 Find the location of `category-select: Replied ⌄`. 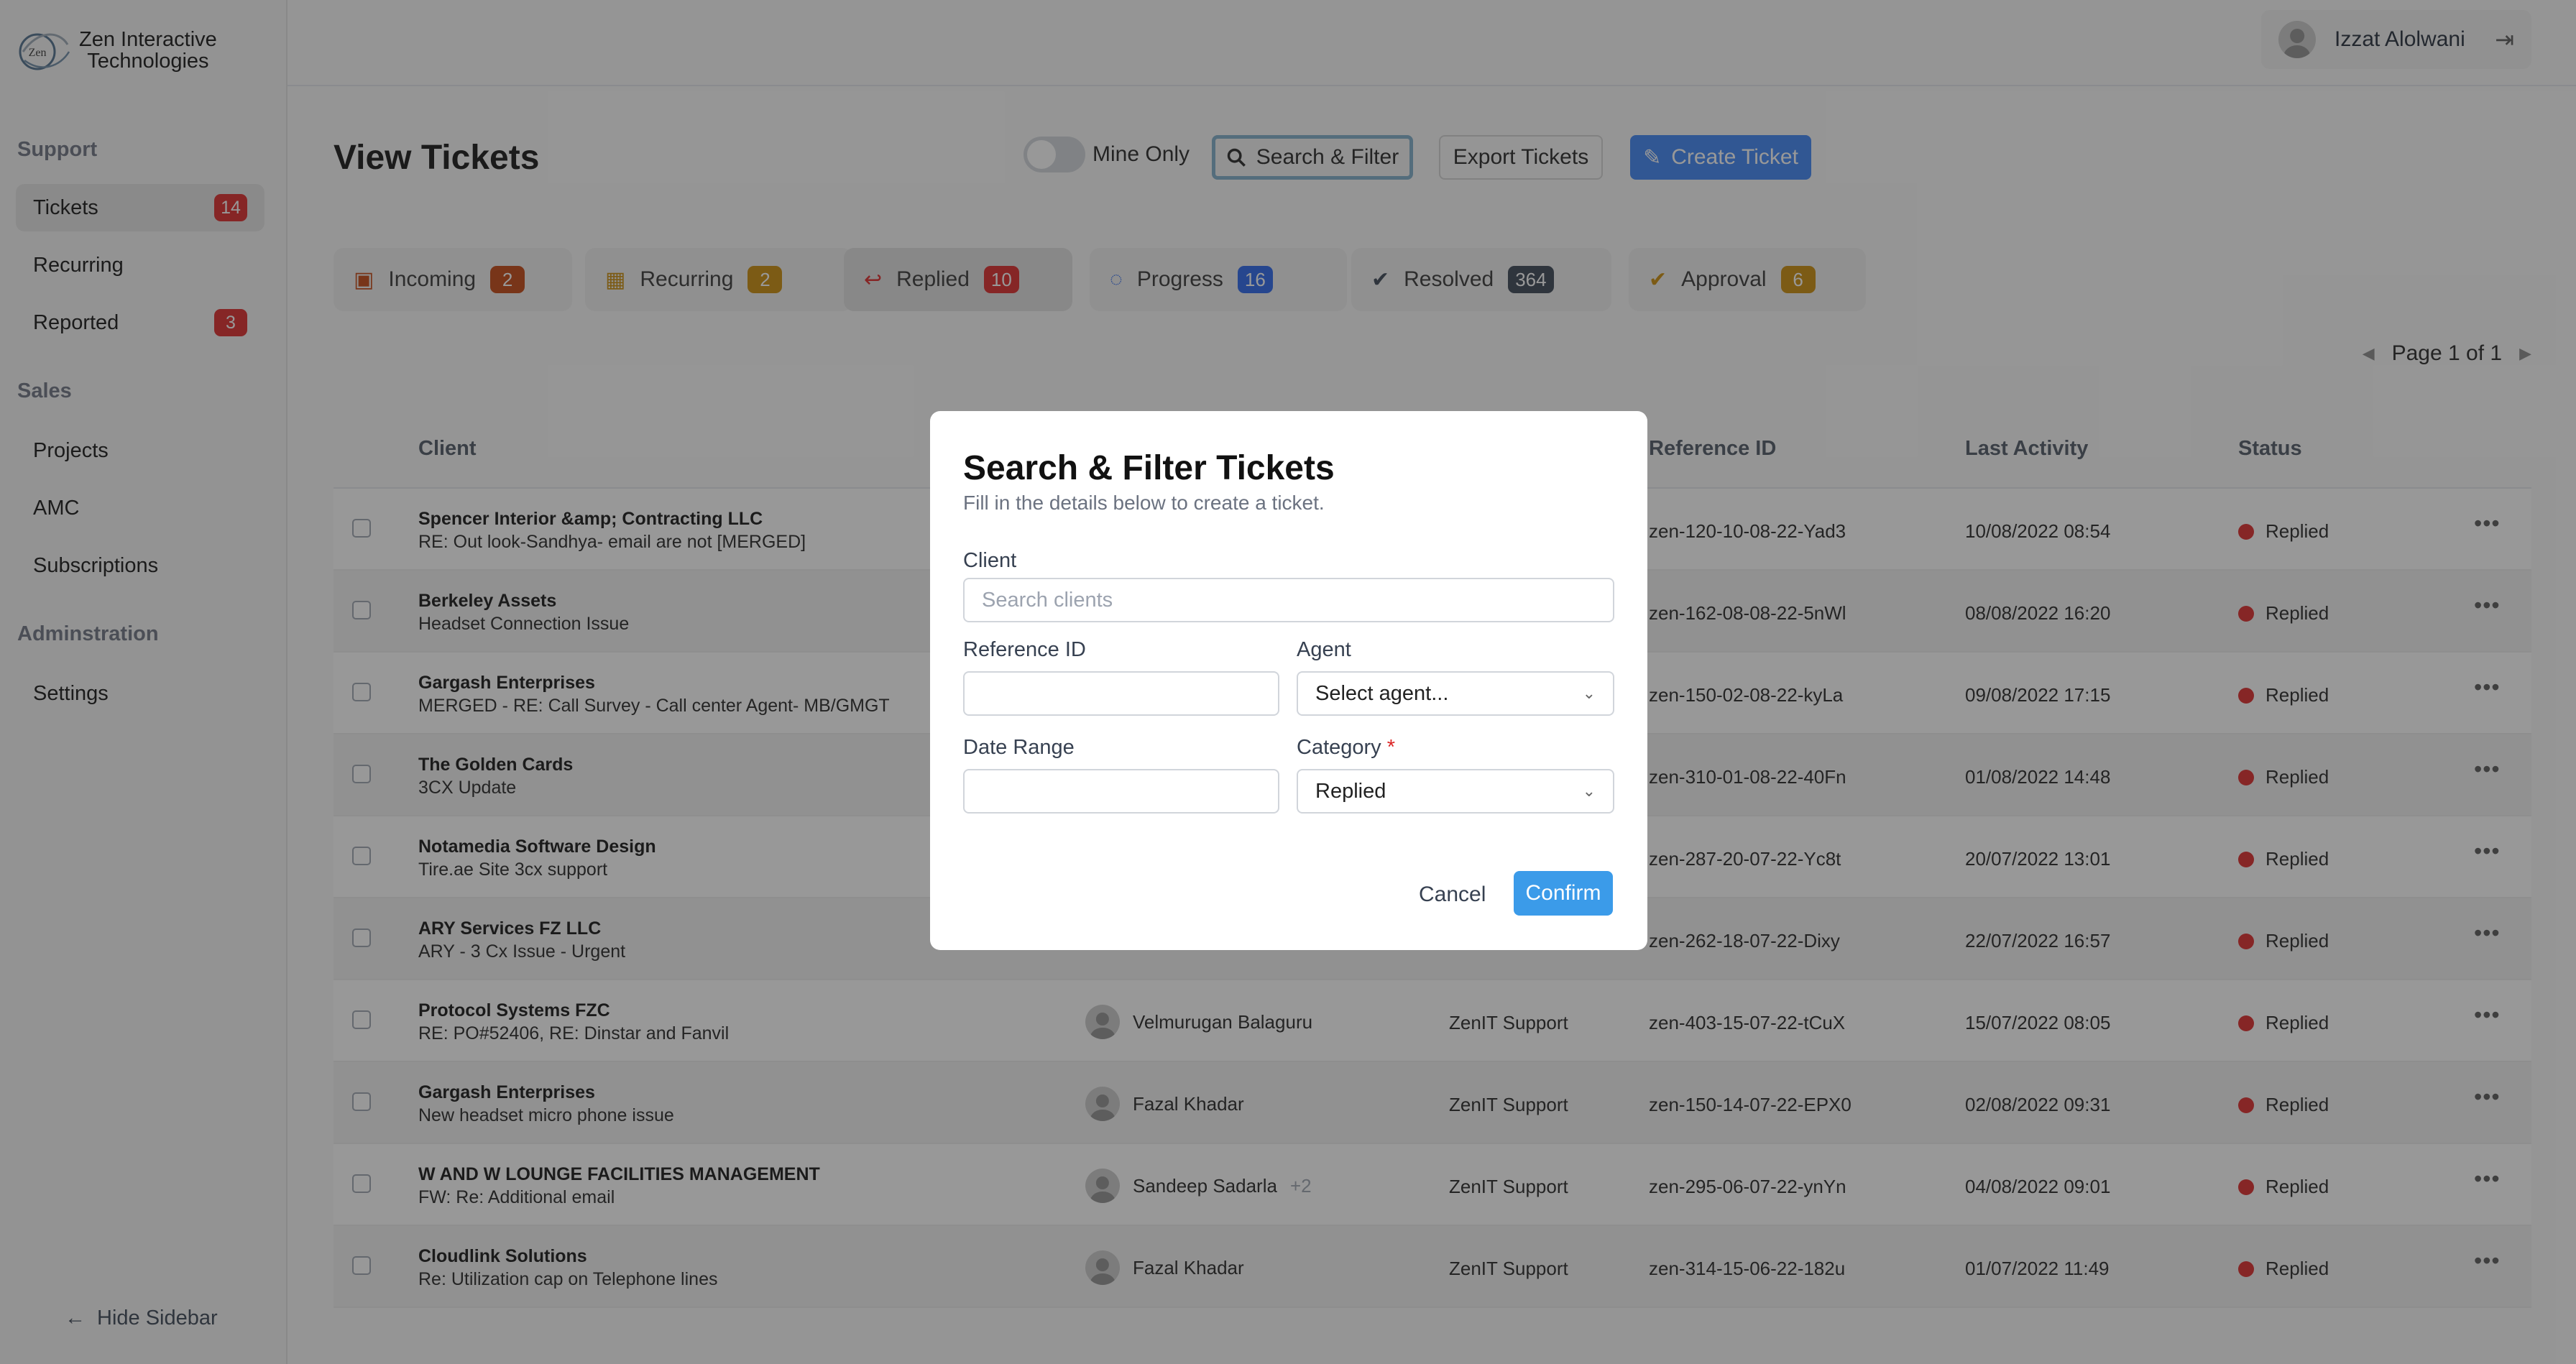

category-select: Replied ⌄ is located at coordinates (1455, 792).